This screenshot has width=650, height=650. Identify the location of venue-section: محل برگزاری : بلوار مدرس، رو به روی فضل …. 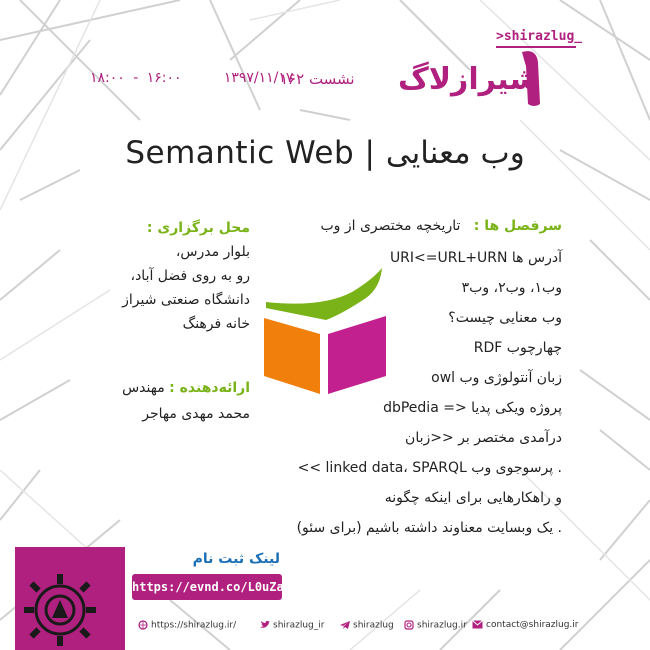
(170, 279).